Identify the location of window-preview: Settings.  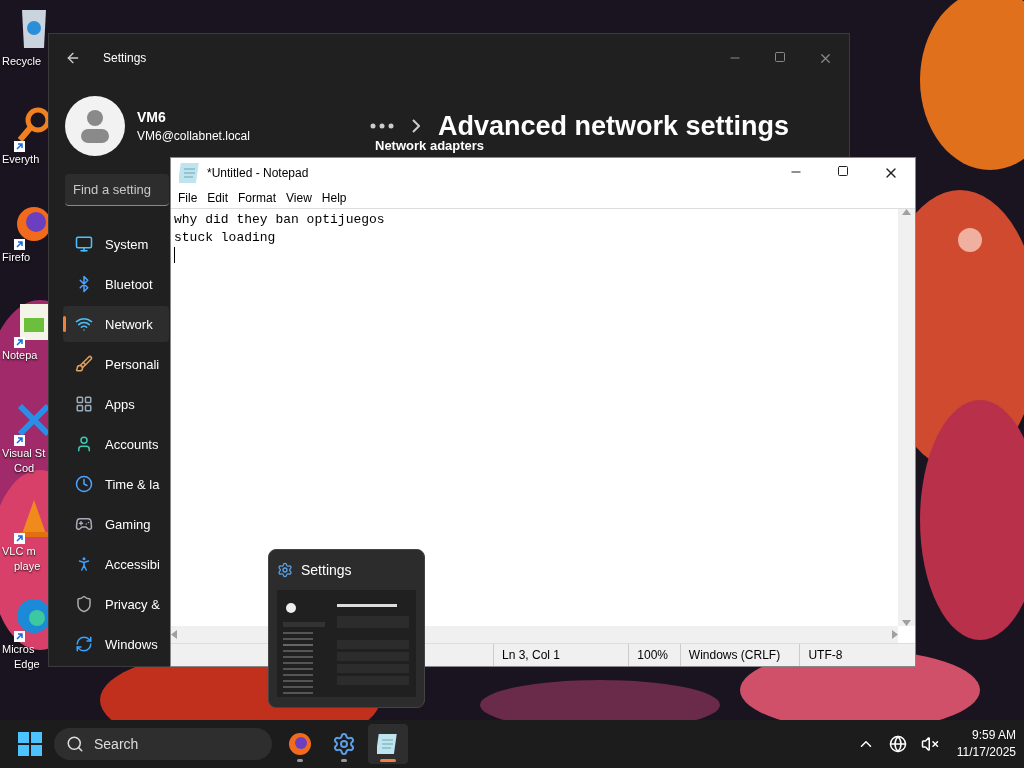
(346, 628).